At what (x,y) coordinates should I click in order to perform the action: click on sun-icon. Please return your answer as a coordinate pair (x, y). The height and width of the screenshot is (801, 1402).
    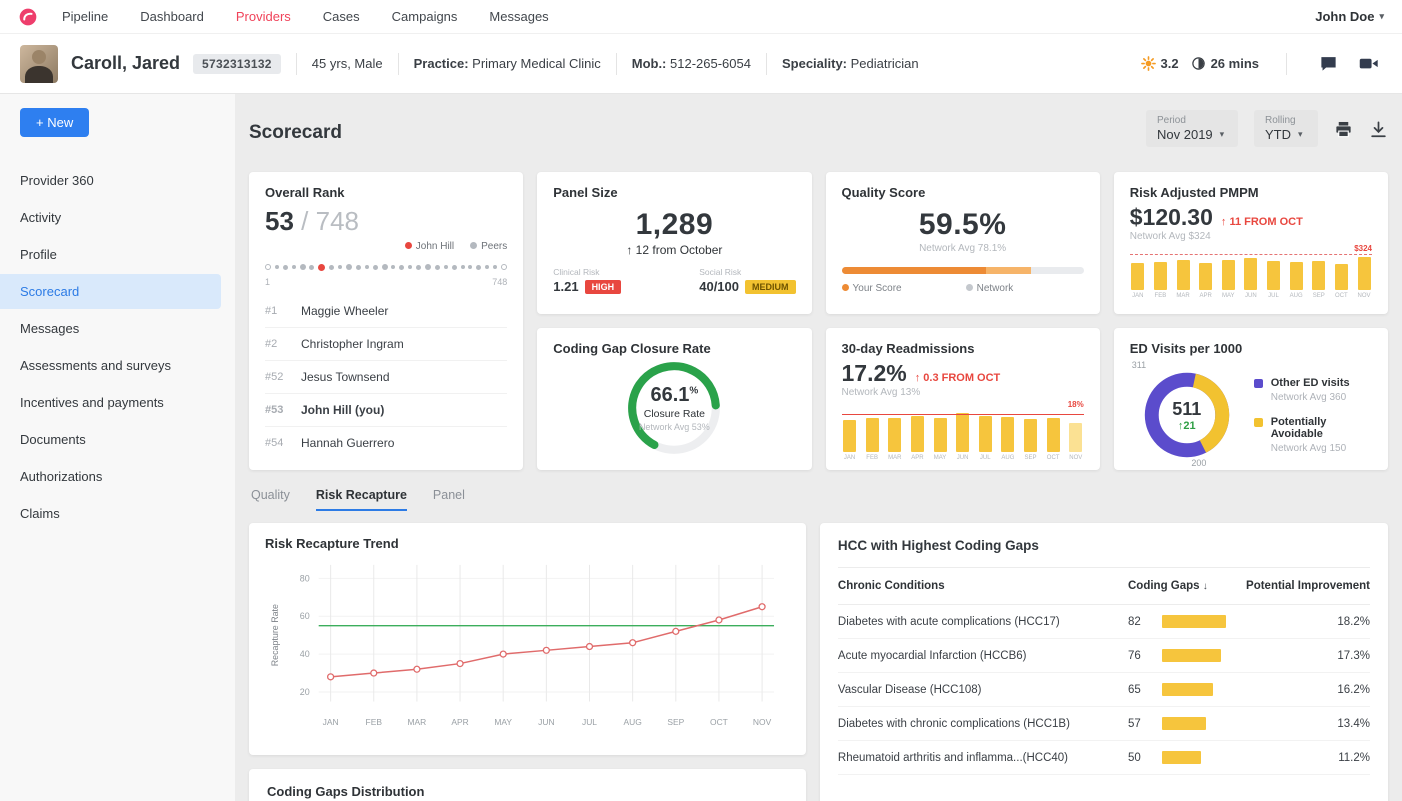
    Looking at the image, I should click on (1148, 63).